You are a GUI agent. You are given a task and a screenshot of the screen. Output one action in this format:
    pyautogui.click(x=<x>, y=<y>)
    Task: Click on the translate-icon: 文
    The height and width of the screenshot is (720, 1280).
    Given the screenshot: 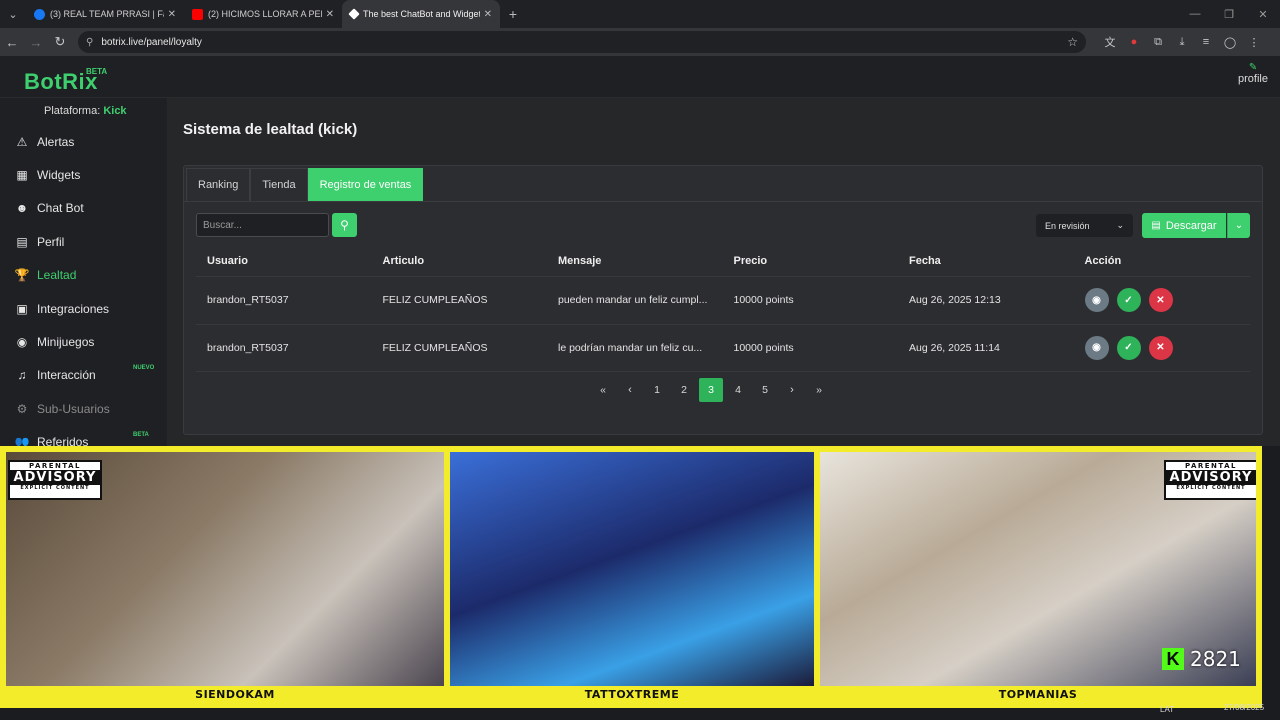 What is the action you would take?
    pyautogui.click(x=1110, y=42)
    